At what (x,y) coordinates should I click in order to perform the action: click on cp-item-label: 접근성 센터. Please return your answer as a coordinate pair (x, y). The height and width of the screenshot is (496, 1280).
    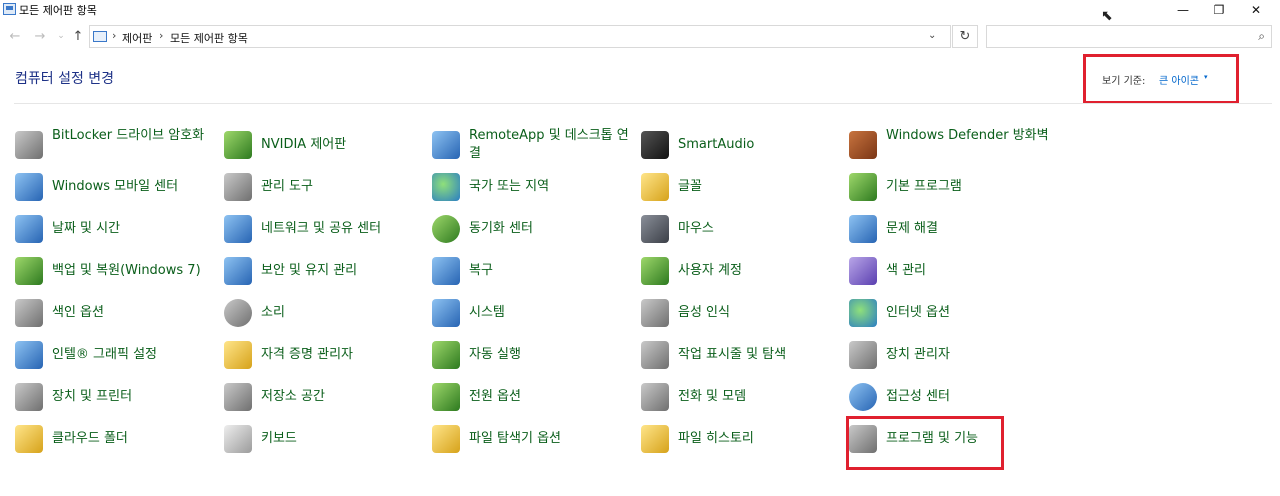
    Looking at the image, I should click on (971, 397).